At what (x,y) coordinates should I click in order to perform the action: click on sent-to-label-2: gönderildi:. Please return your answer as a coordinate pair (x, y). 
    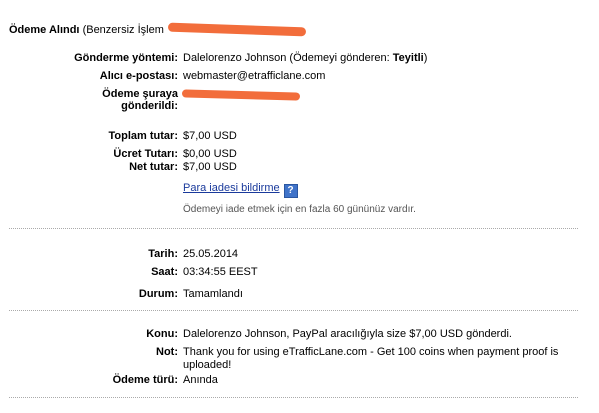
    Looking at the image, I should click on (149, 106).